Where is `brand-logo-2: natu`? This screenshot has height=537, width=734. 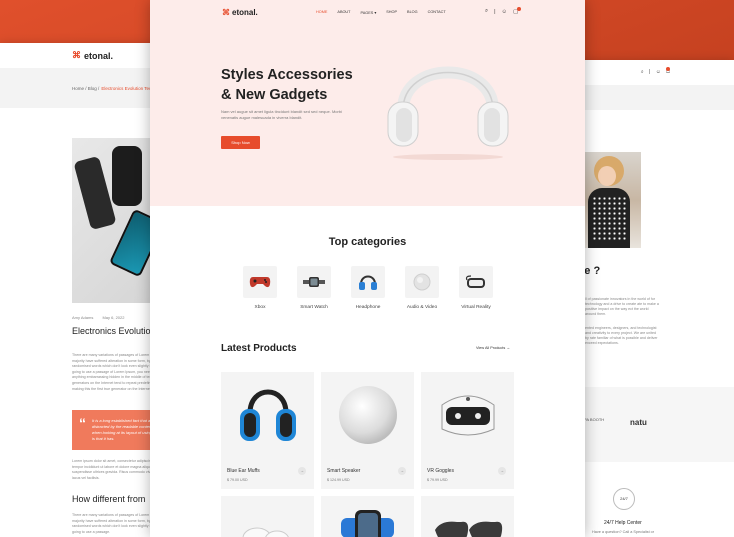
brand-logo-2: natu is located at coordinates (638, 422).